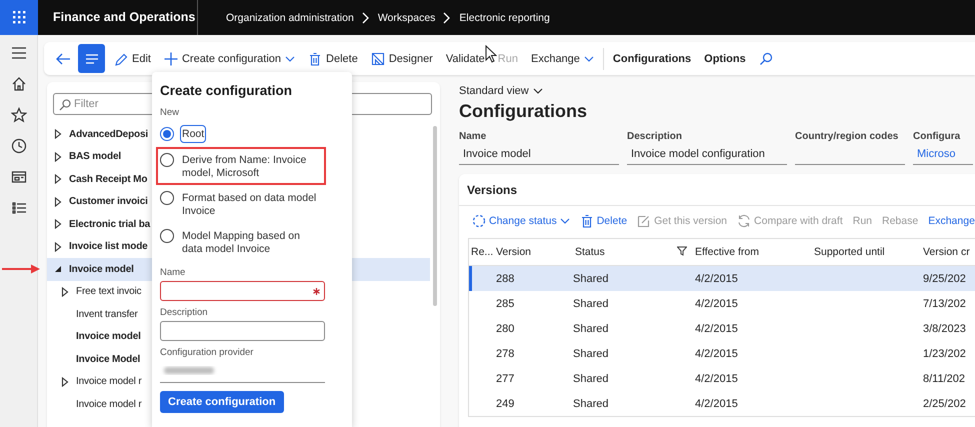 This screenshot has height=427, width=975. What do you see at coordinates (944, 304) in the screenshot?
I see `table-cell-text: 7/13/202` at bounding box center [944, 304].